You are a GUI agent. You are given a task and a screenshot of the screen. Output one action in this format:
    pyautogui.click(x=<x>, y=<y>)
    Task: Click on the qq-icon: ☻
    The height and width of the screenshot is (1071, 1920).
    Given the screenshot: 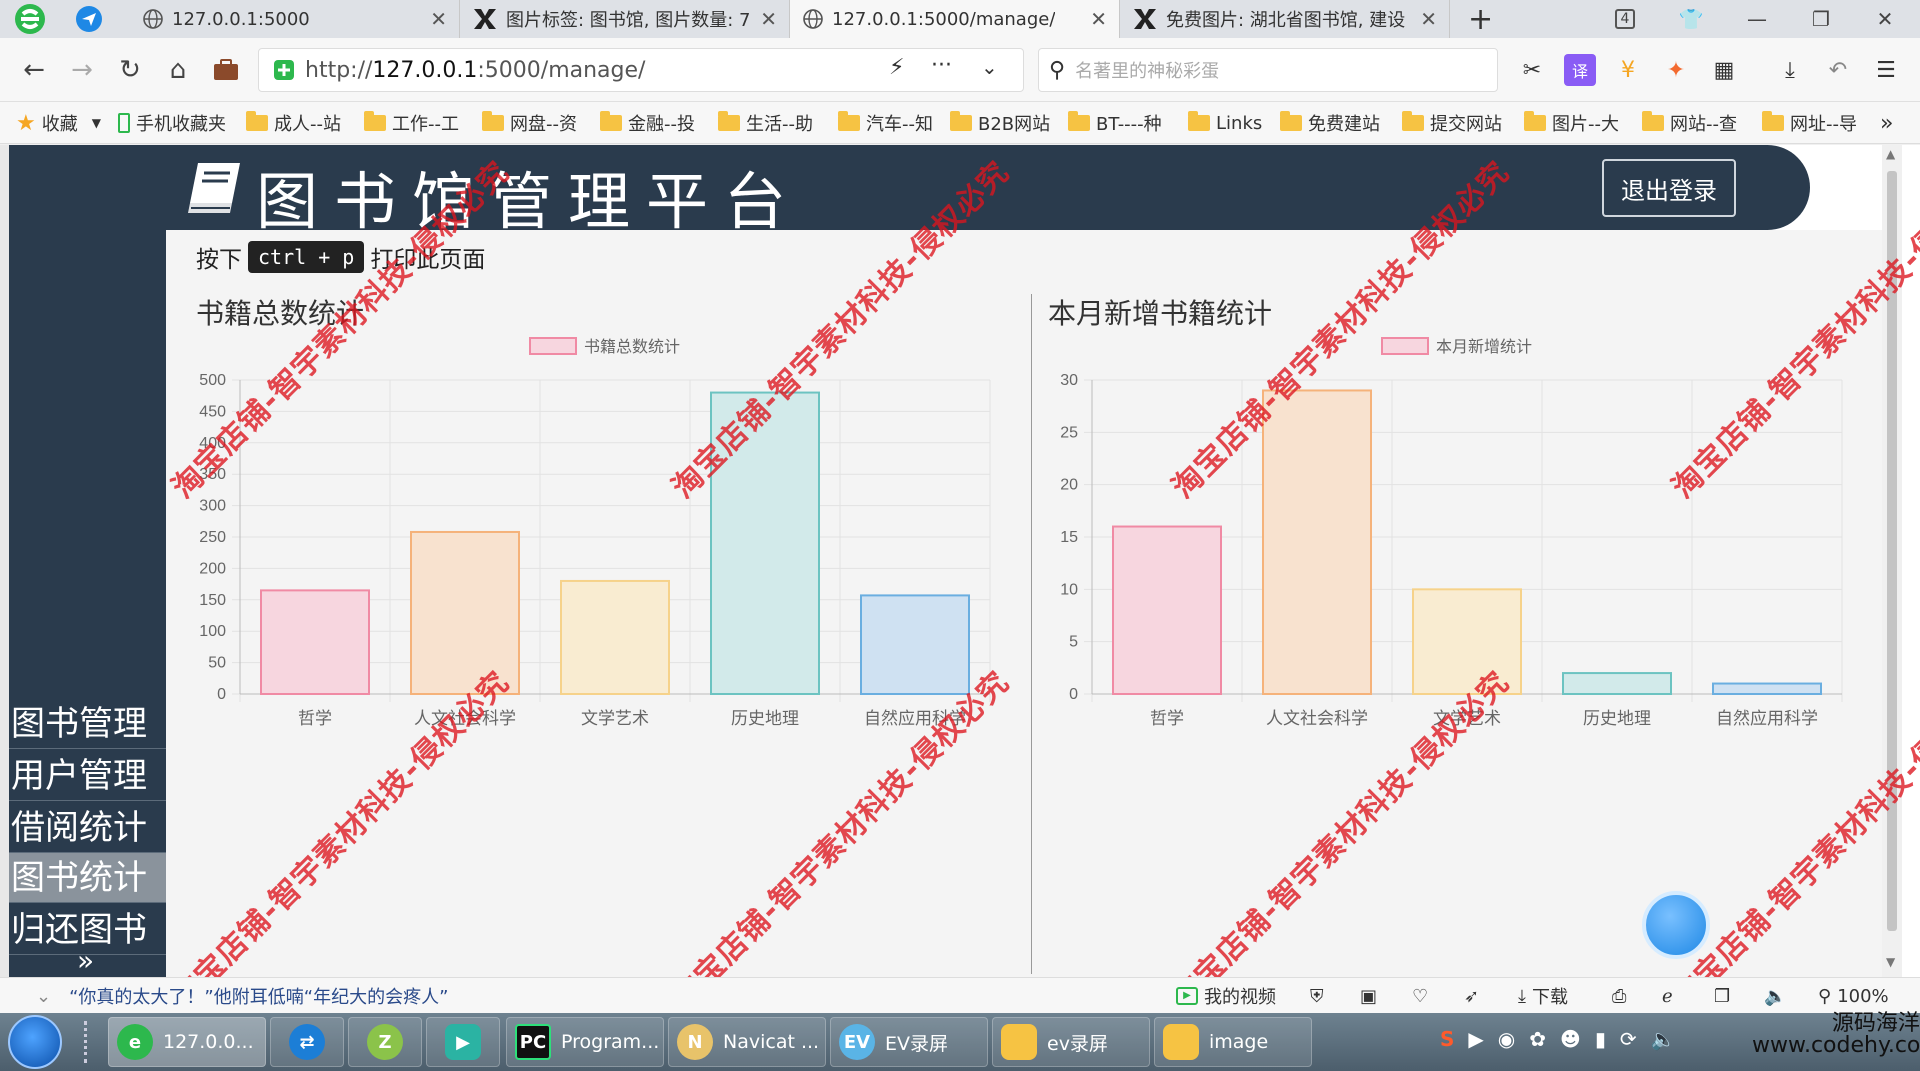 What is the action you would take?
    pyautogui.click(x=1570, y=1039)
    